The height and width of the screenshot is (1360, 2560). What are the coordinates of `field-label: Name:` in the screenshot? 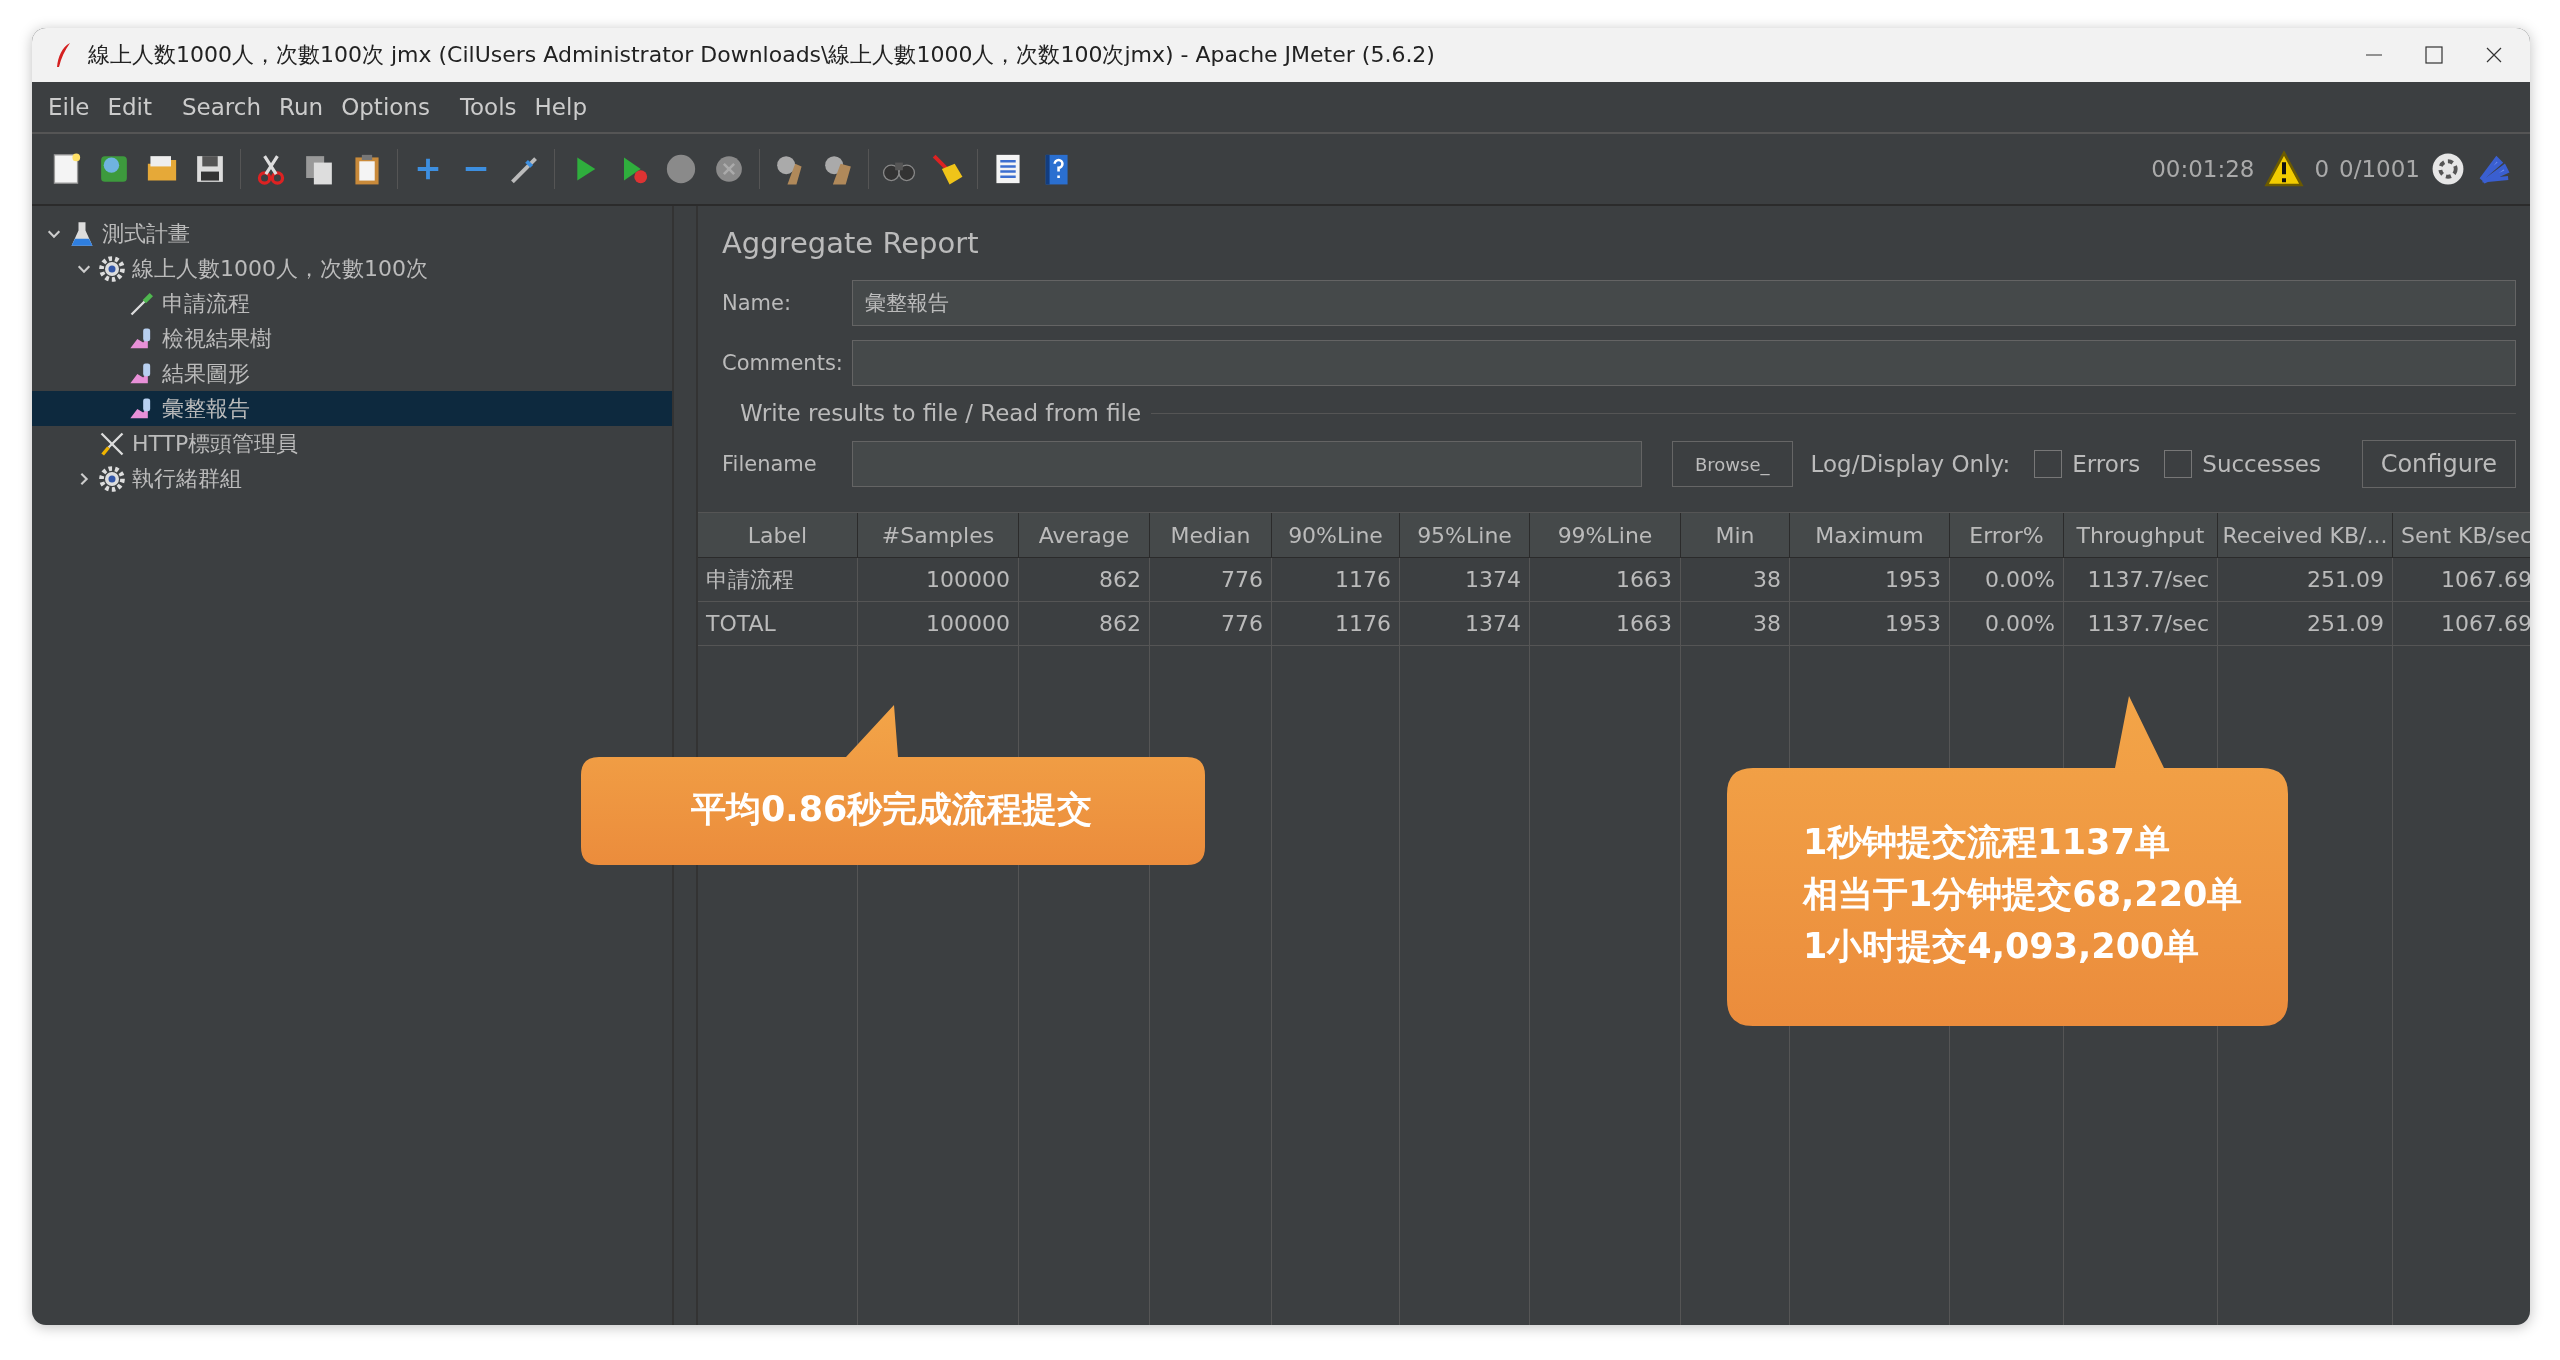 It's located at (757, 303).